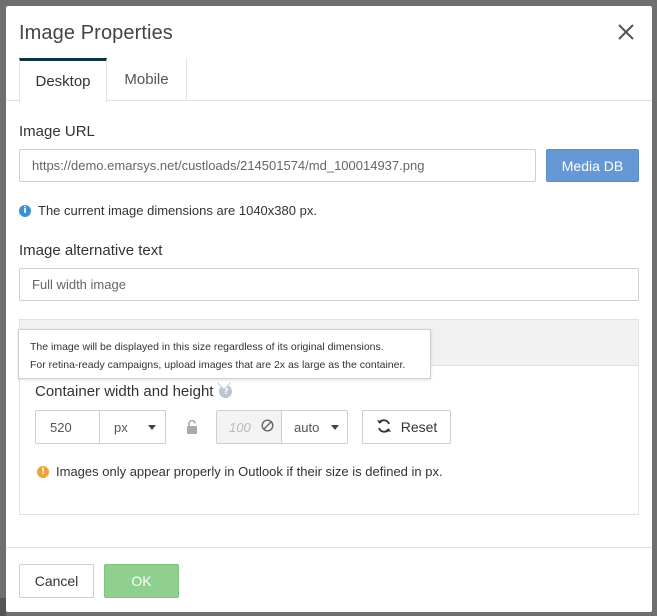 Image resolution: width=657 pixels, height=616 pixels. I want to click on dialog-header: Image Properties, so click(329, 32).